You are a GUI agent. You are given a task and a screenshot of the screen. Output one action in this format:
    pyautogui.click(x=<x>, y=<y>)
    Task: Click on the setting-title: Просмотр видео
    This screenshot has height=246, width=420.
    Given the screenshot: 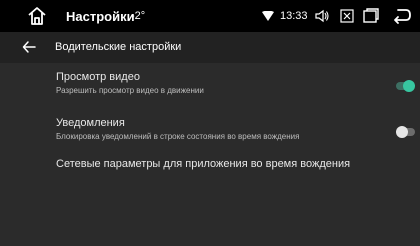 What is the action you would take?
    pyautogui.click(x=98, y=77)
    